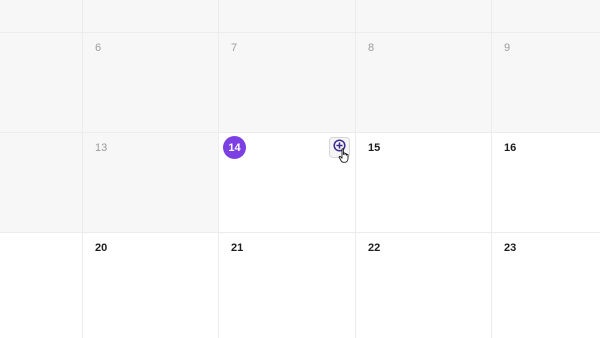 This screenshot has width=600, height=338. Describe the element at coordinates (237, 248) in the screenshot. I see `day-number: 21` at that location.